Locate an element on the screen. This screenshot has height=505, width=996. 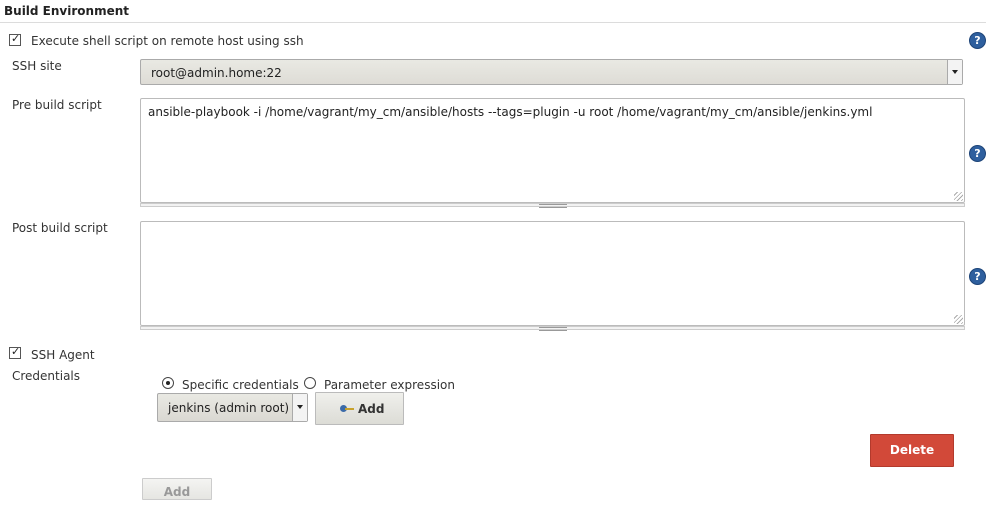
add-credentials-button: Add is located at coordinates (359, 408).